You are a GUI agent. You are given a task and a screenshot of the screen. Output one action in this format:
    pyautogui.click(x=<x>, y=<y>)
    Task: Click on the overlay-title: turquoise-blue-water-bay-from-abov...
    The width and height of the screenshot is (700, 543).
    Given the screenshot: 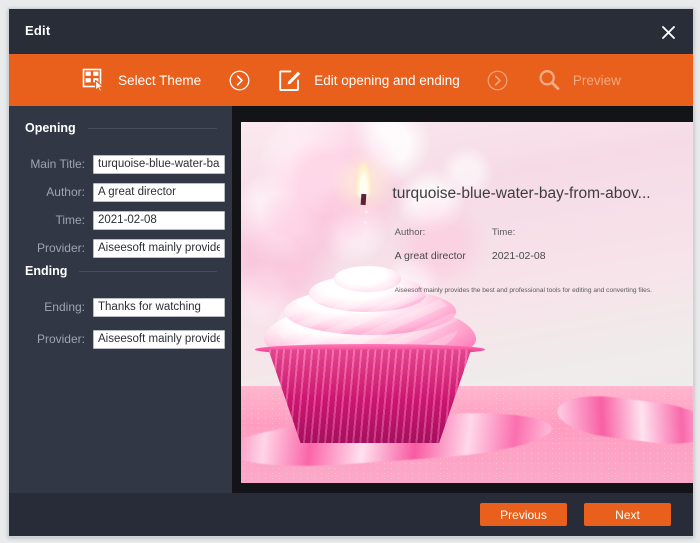 What is the action you would take?
    pyautogui.click(x=521, y=194)
    